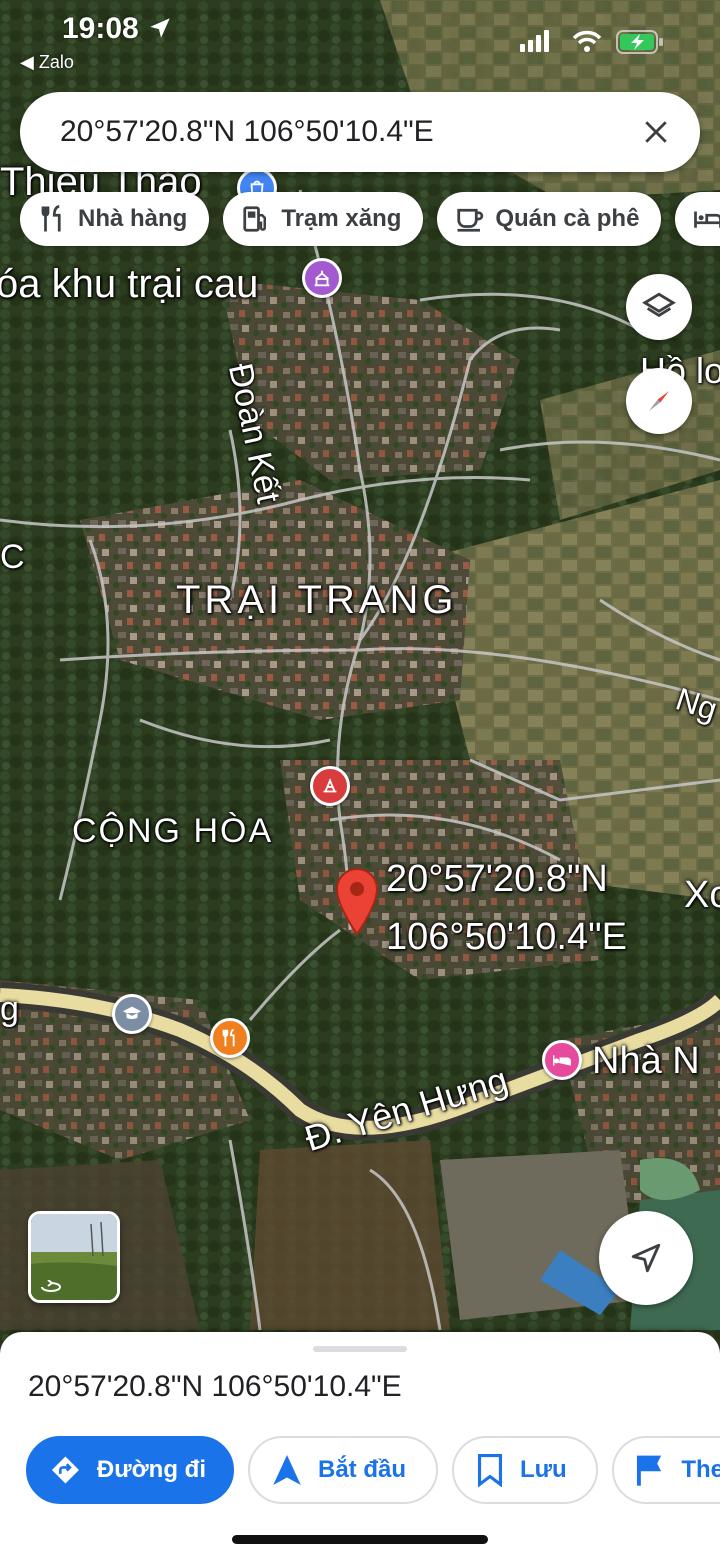  What do you see at coordinates (341, 218) in the screenshot?
I see `chip-label: Trạm xăng` at bounding box center [341, 218].